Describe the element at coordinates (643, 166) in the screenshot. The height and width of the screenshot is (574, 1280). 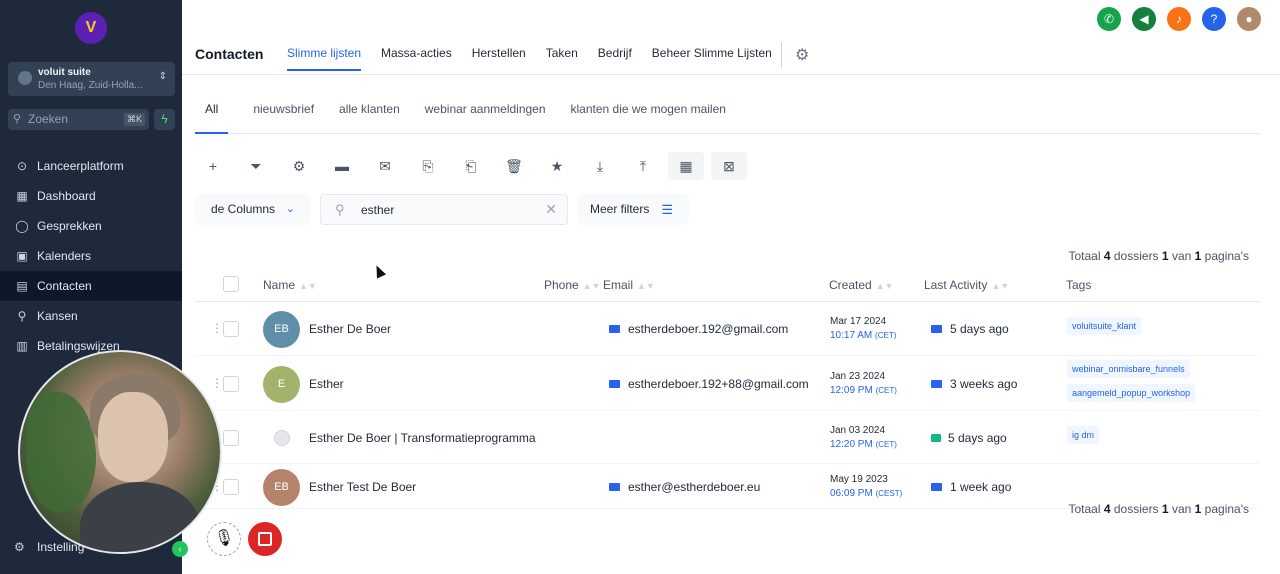
I see `upload-icon: ⤒` at that location.